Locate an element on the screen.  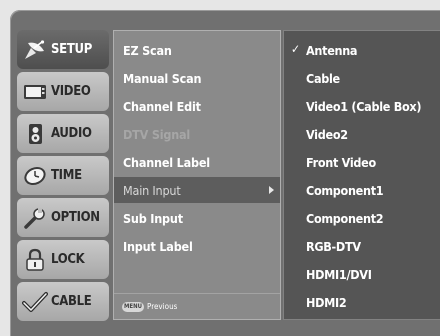
submenu-item-label: Sub Input is located at coordinates (153, 218).